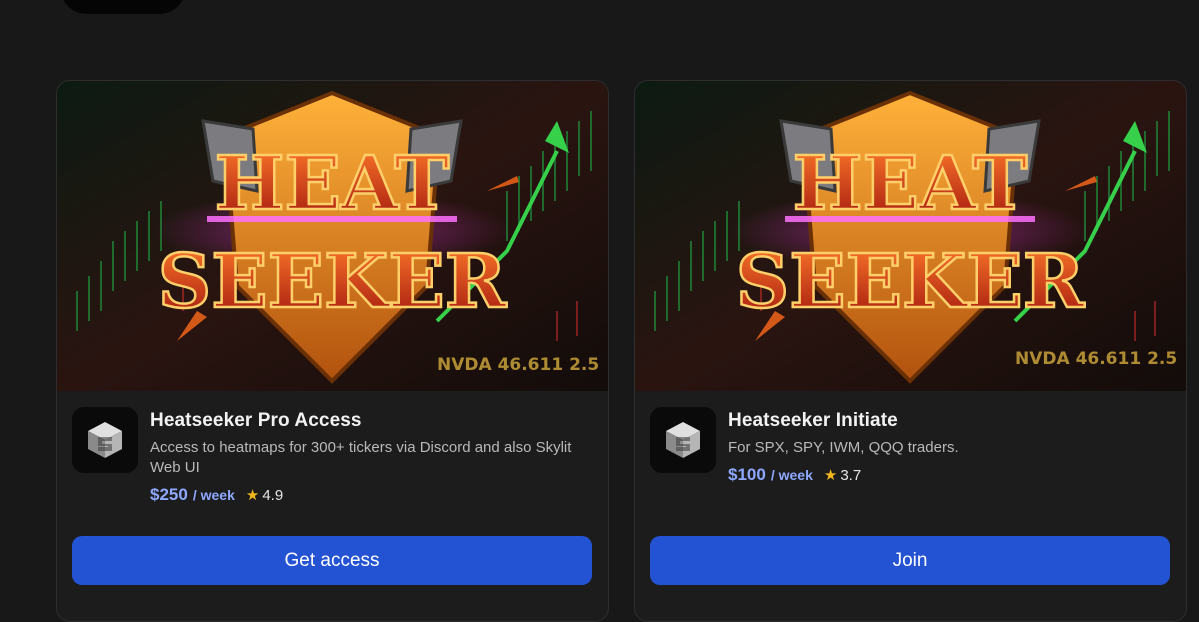  I want to click on get-access-button: Get access, so click(332, 560).